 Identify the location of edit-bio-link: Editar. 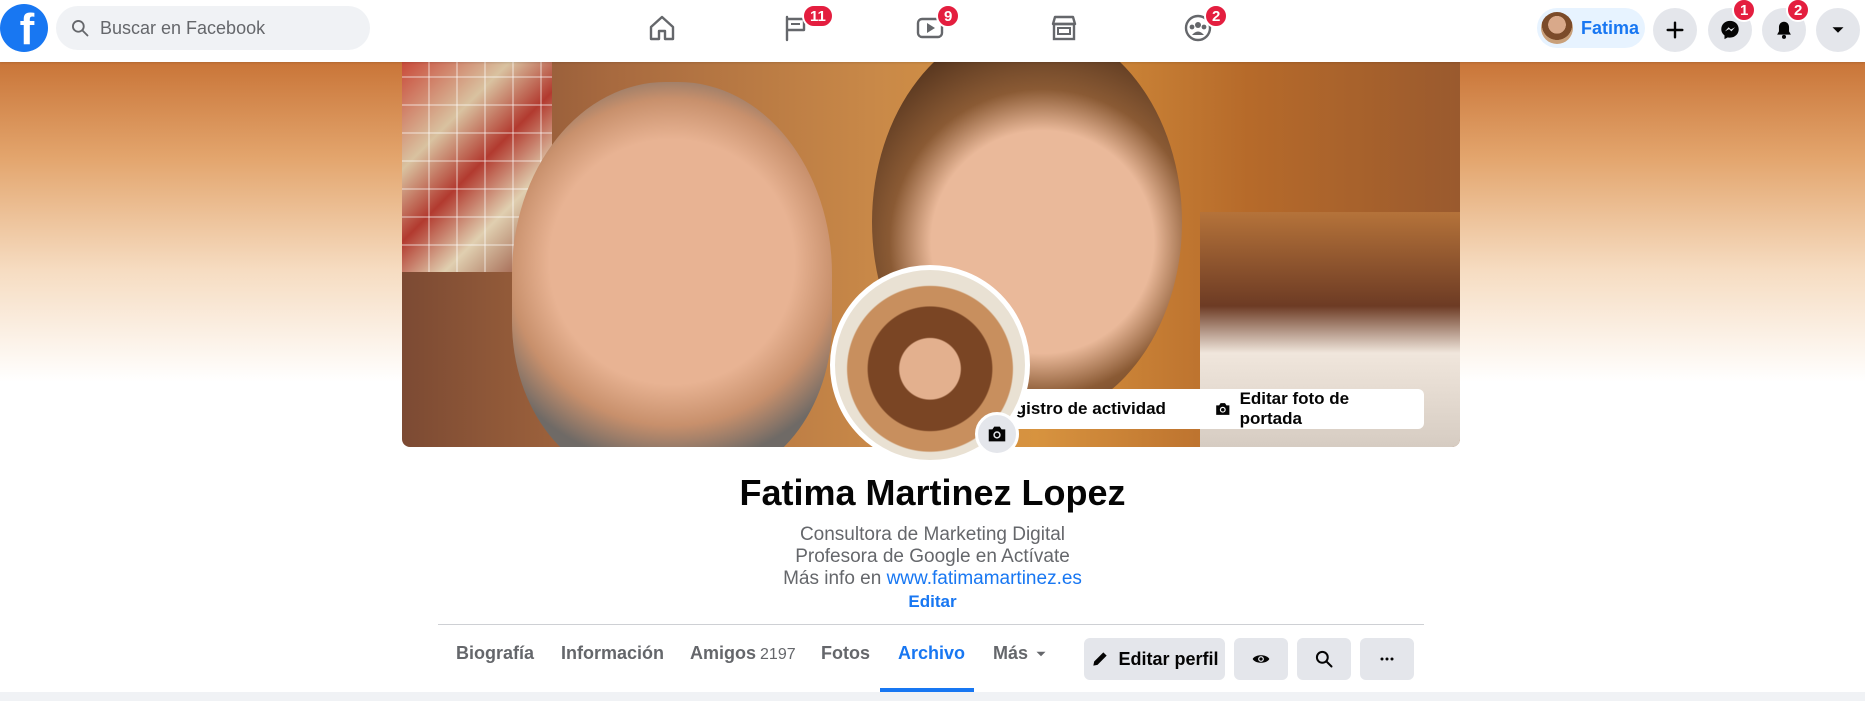
(932, 602).